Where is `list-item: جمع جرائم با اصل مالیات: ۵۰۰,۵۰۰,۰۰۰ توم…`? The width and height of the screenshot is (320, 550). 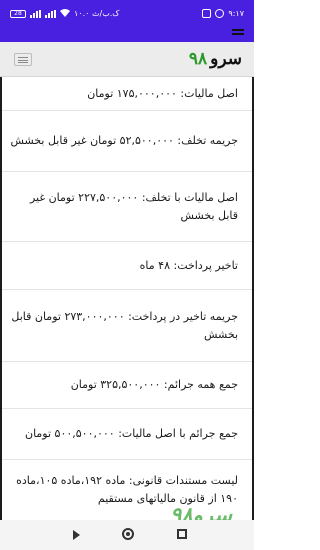 list-item: جمع جرائم با اصل مالیات: ۵۰۰,۵۰۰,۰۰۰ توم… is located at coordinates (127, 434).